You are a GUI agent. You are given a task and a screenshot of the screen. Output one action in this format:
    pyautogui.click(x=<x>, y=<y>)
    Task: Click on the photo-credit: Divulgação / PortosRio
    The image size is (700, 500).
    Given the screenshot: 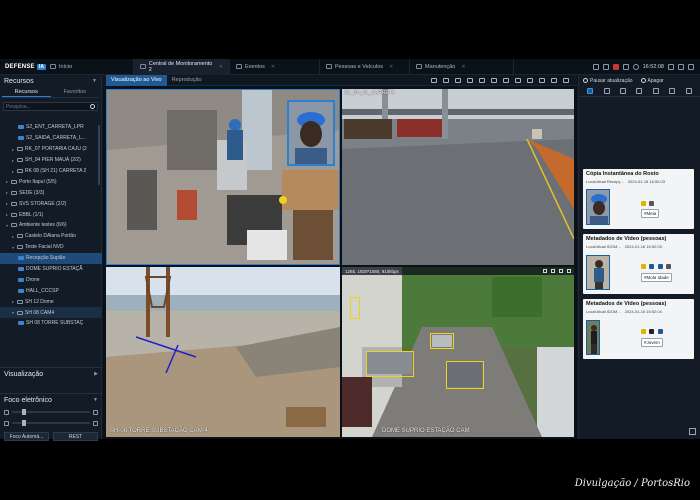 What is the action you would take?
    pyautogui.click(x=632, y=483)
    